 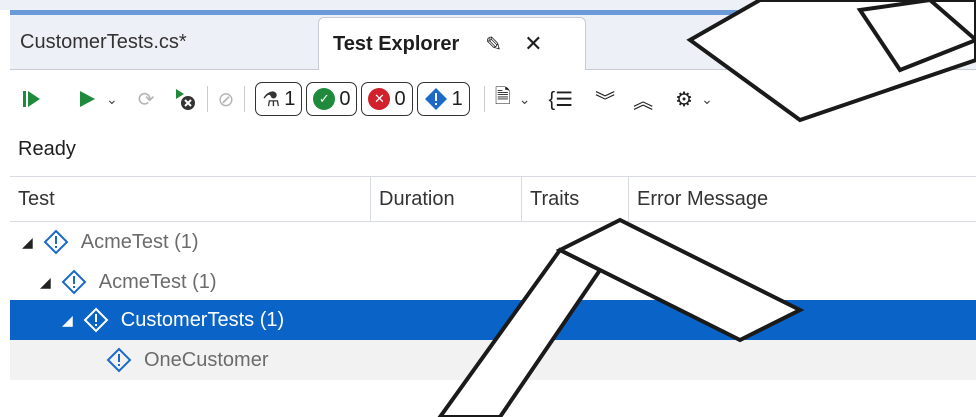 I want to click on close-icon: ✕, so click(x=533, y=44).